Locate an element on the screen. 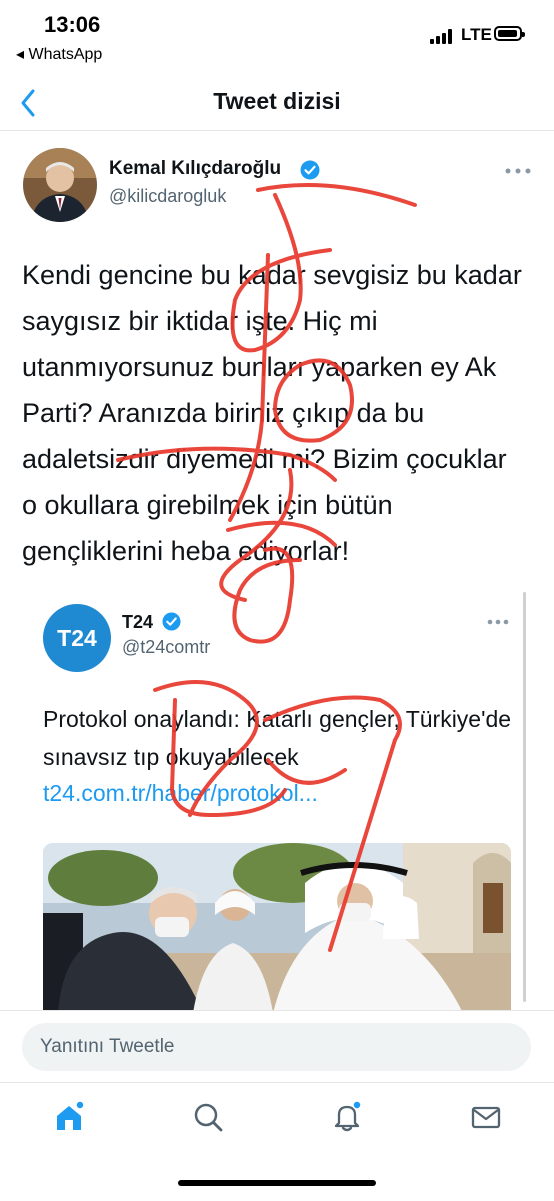  more-options-icon is located at coordinates (518, 171).